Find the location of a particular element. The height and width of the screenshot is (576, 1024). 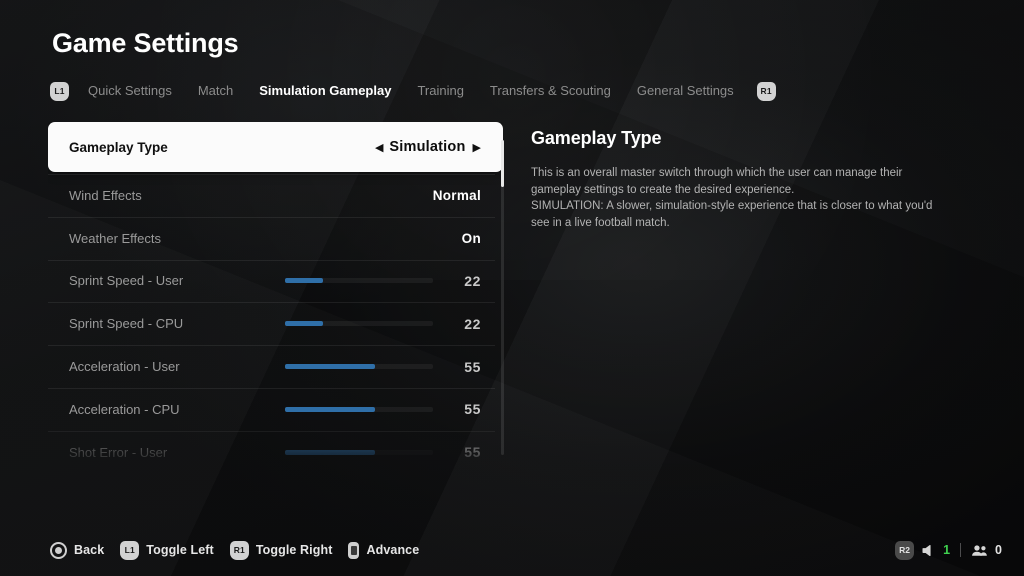

setting-row-wind-effects: Wind Effects Normal is located at coordinates (275, 195).